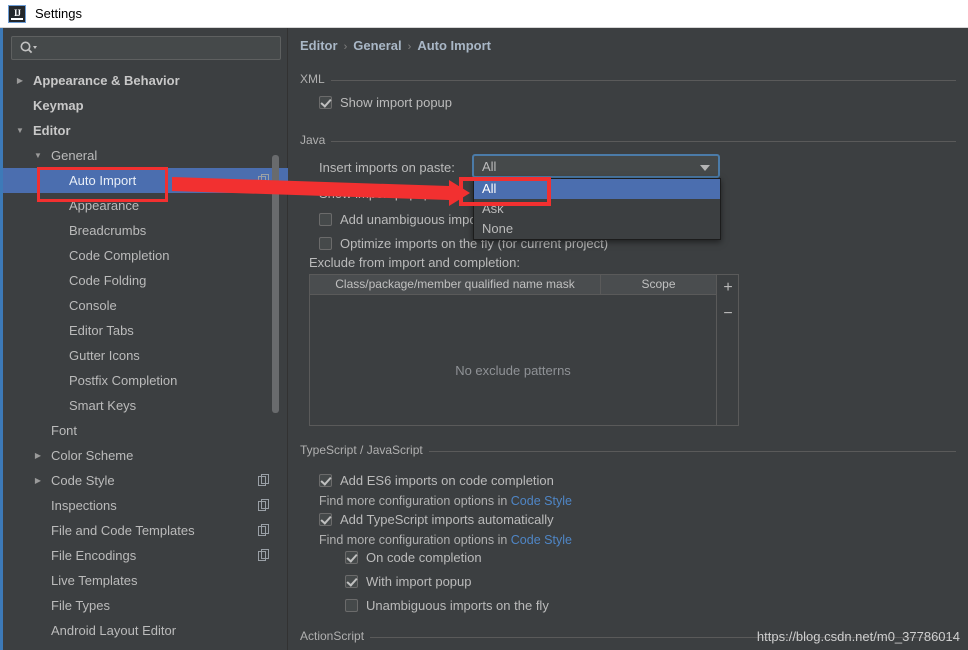 This screenshot has height=650, width=968. What do you see at coordinates (145, 355) in the screenshot?
I see `sidebar-item-gutter-icons: Gutter Icons` at bounding box center [145, 355].